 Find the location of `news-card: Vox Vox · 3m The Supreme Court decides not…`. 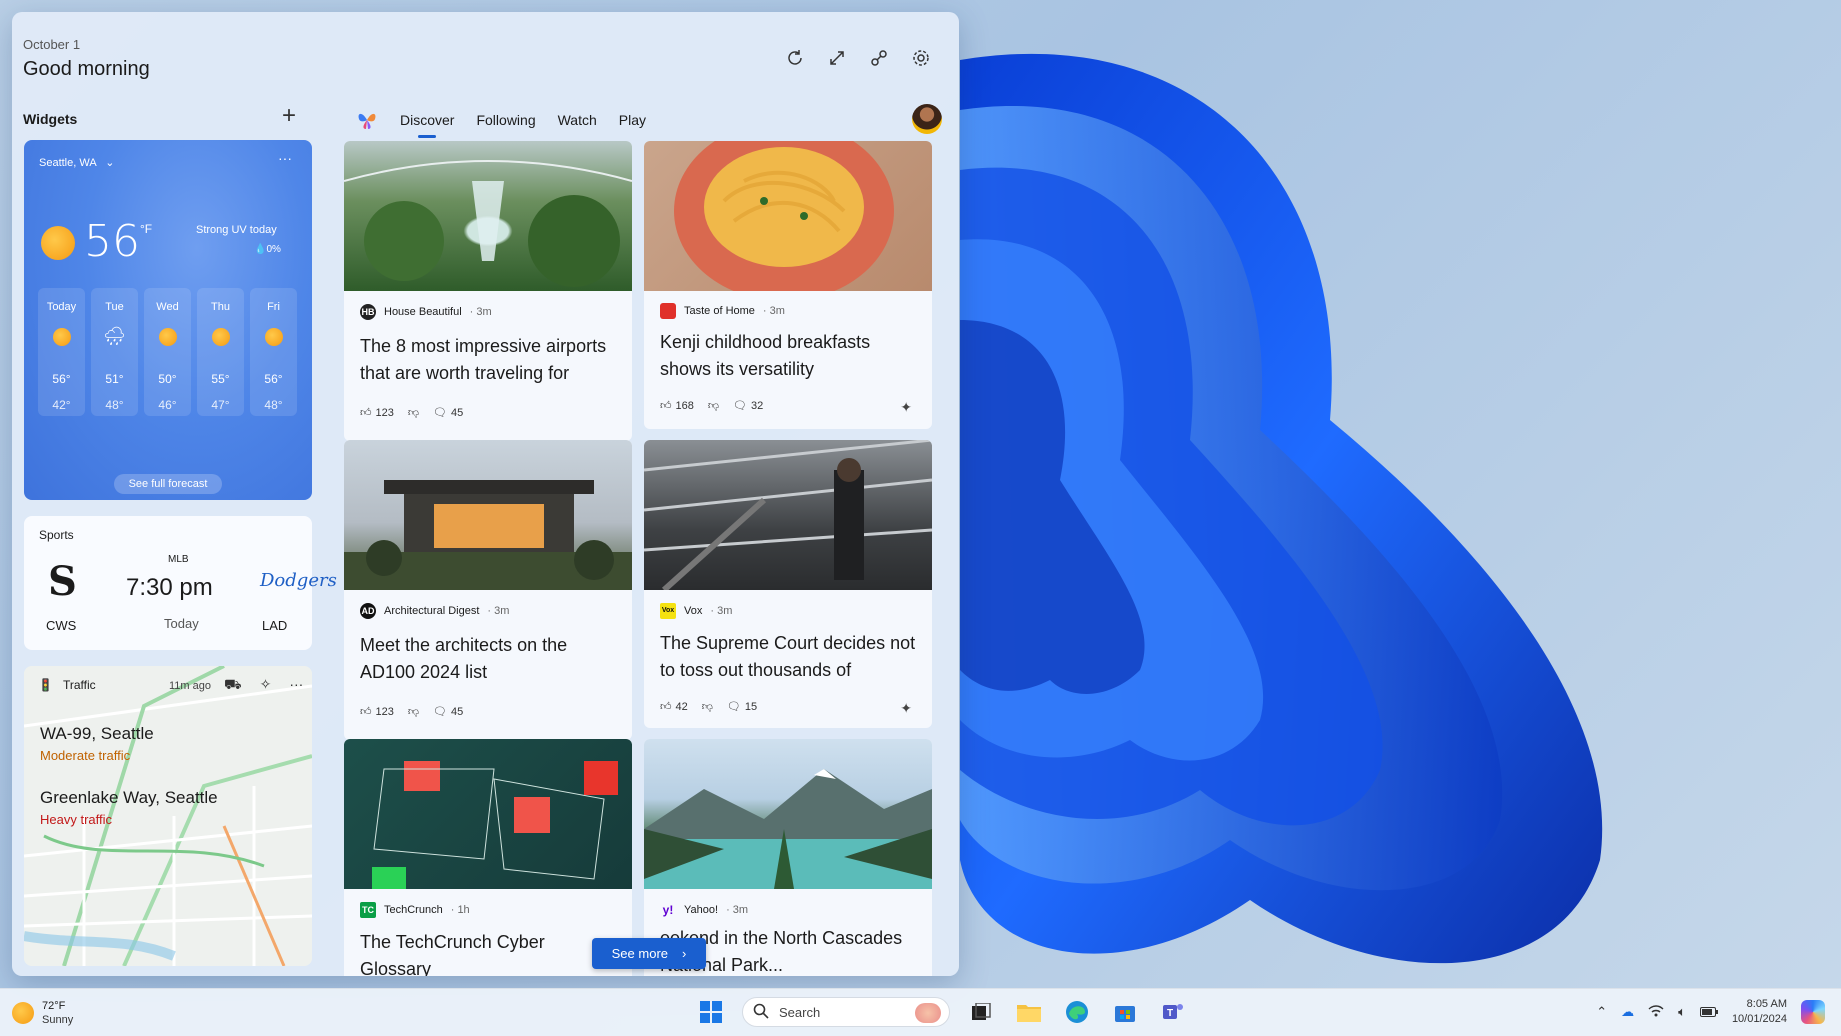

news-card: Vox Vox · 3m The Supreme Court decides not… is located at coordinates (788, 584).